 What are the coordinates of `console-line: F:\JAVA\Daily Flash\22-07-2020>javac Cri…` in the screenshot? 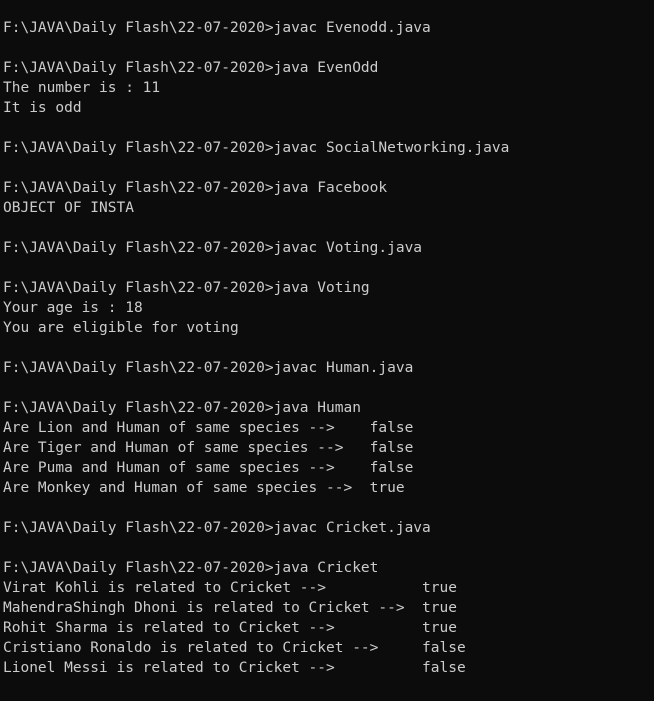 It's located at (217, 528).